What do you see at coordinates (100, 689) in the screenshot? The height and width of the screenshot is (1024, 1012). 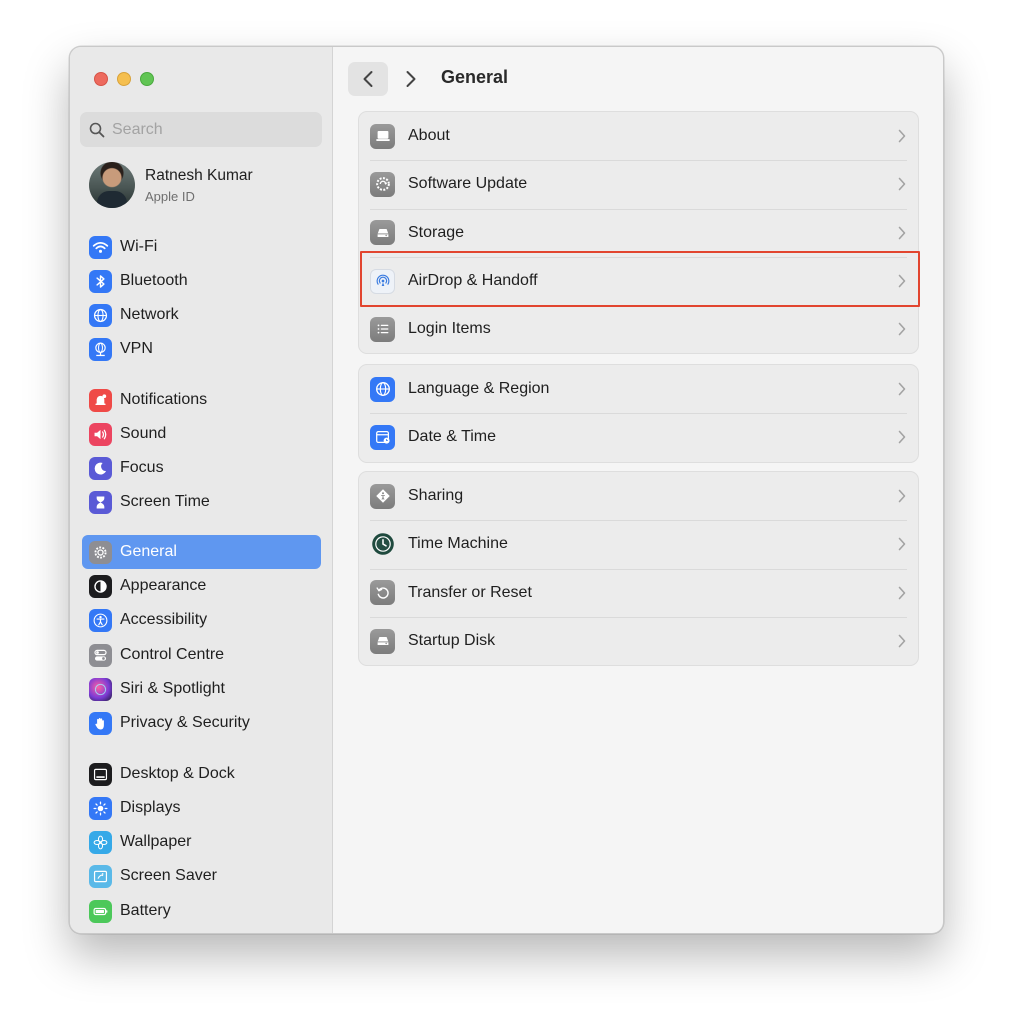 I see `siri-icon` at bounding box center [100, 689].